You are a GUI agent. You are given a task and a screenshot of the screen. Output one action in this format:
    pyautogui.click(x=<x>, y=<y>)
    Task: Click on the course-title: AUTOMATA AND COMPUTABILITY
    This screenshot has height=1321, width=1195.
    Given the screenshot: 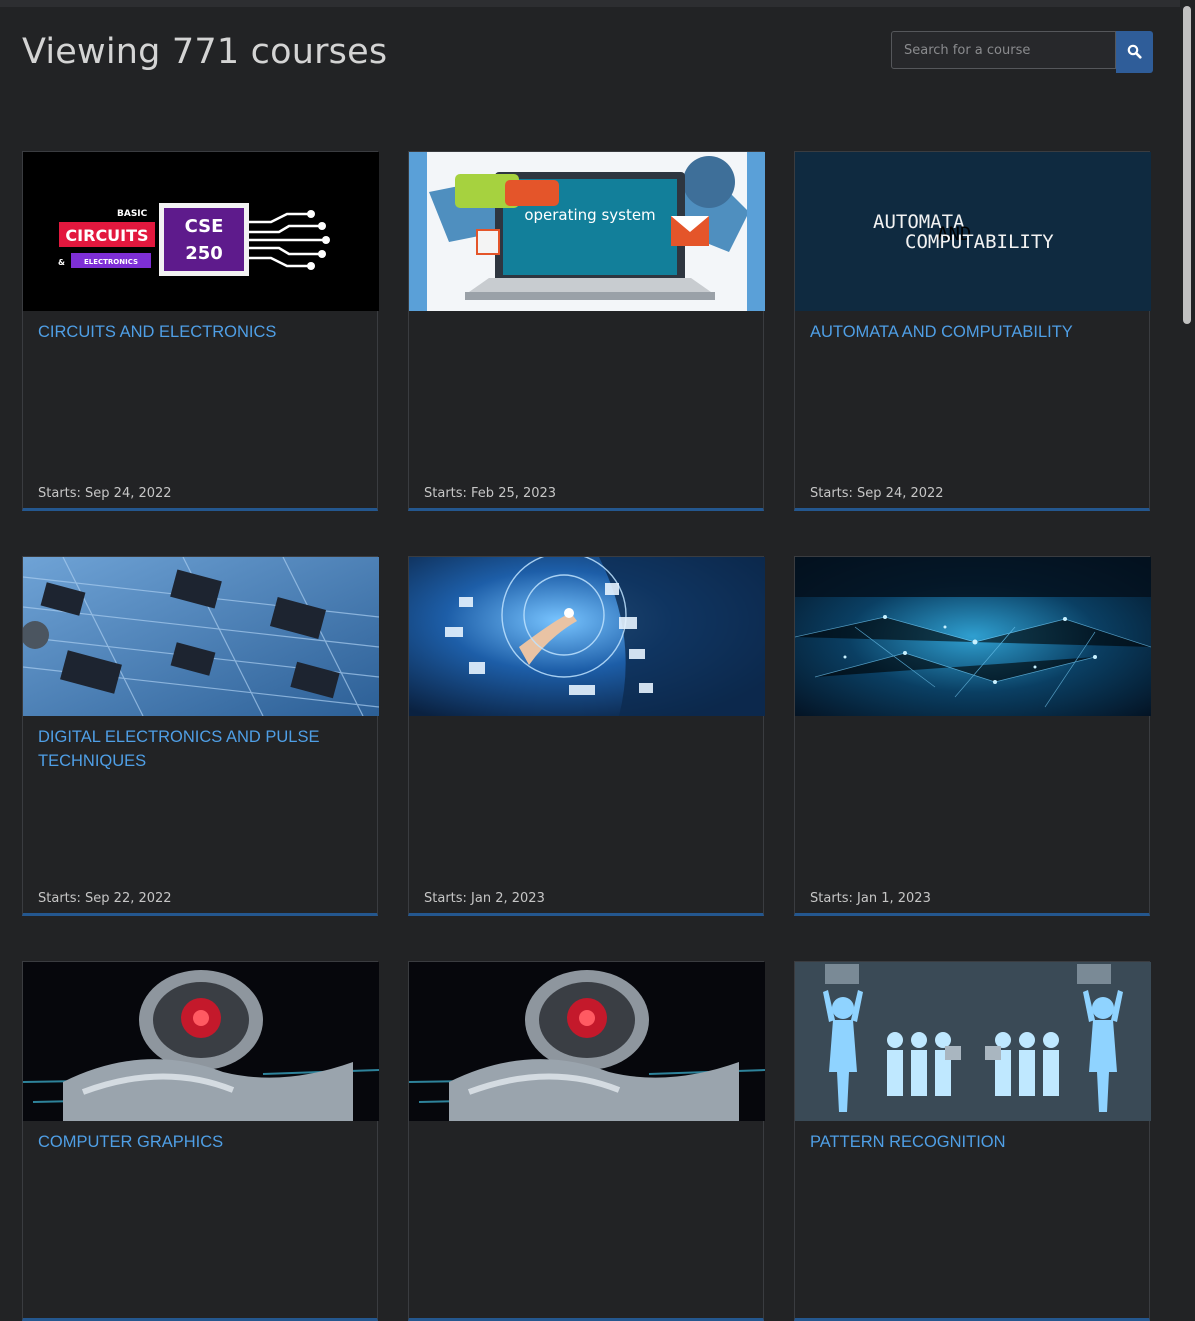 What is the action you would take?
    pyautogui.click(x=970, y=332)
    